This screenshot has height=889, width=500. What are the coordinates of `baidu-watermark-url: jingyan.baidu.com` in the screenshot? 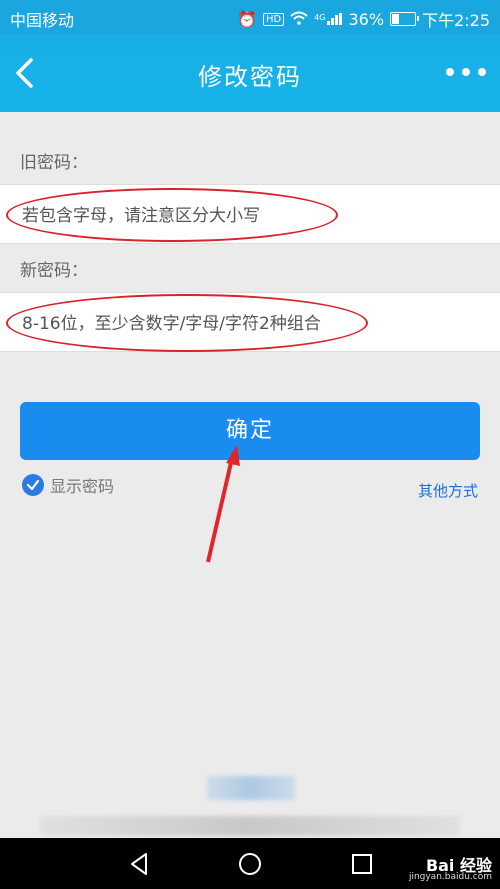 It's located at (450, 877).